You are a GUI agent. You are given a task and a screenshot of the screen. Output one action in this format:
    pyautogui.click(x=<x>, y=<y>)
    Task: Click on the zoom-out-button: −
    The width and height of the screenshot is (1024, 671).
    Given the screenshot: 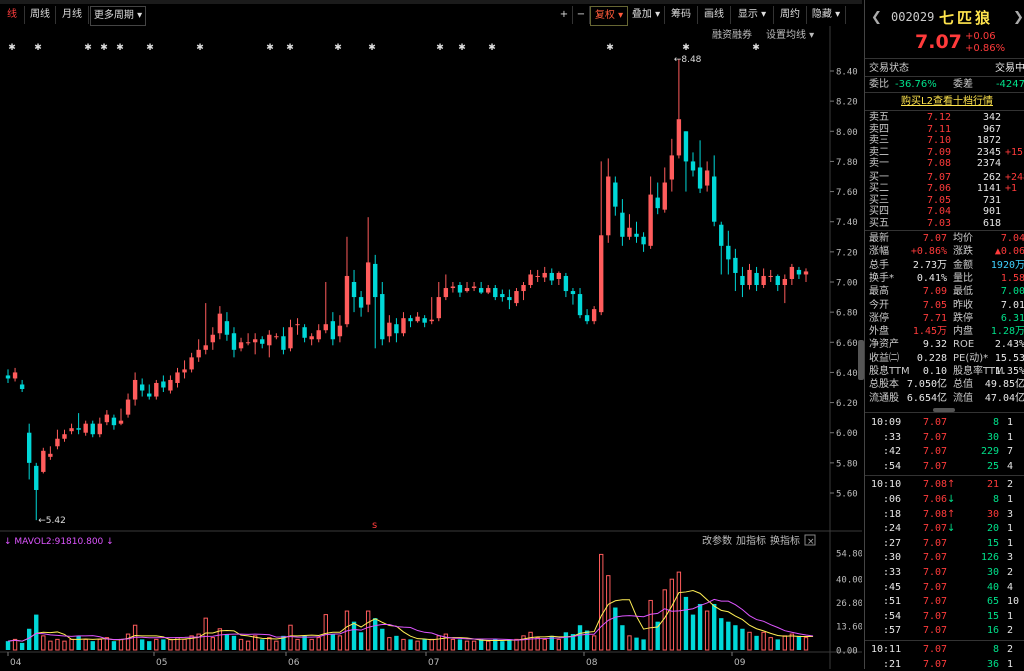 What is the action you would take?
    pyautogui.click(x=581, y=15)
    